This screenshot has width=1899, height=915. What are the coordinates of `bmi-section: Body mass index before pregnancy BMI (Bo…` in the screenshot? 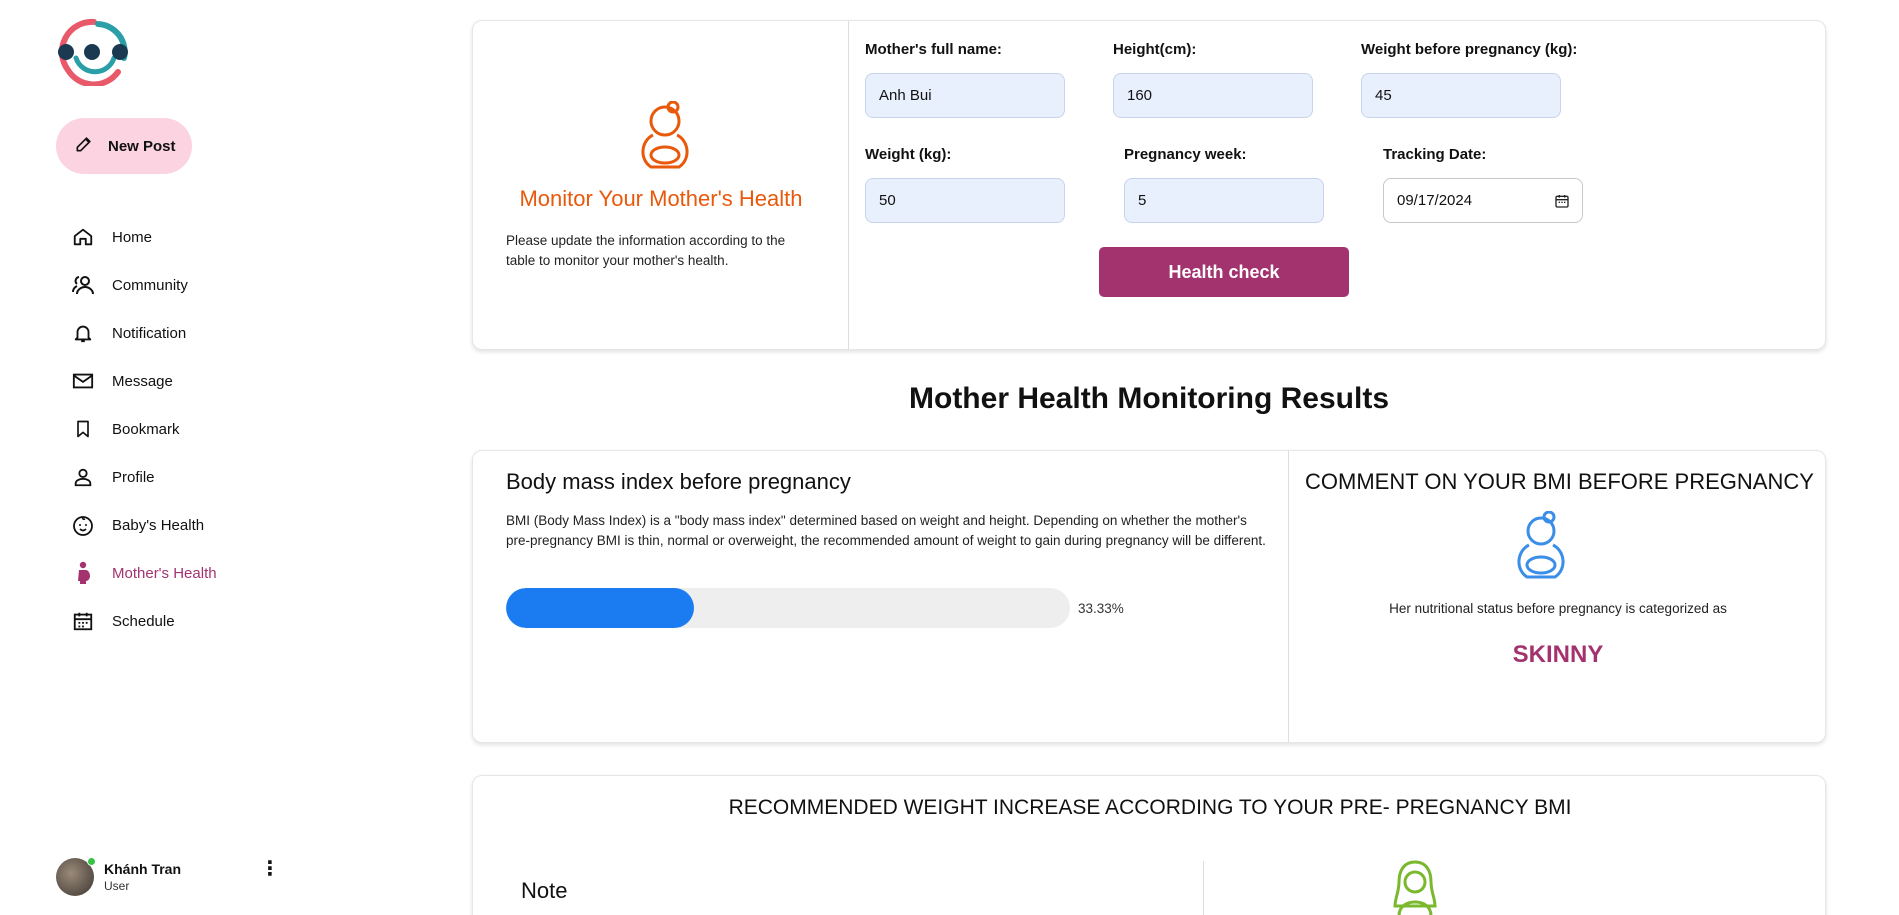 It's located at (881, 596).